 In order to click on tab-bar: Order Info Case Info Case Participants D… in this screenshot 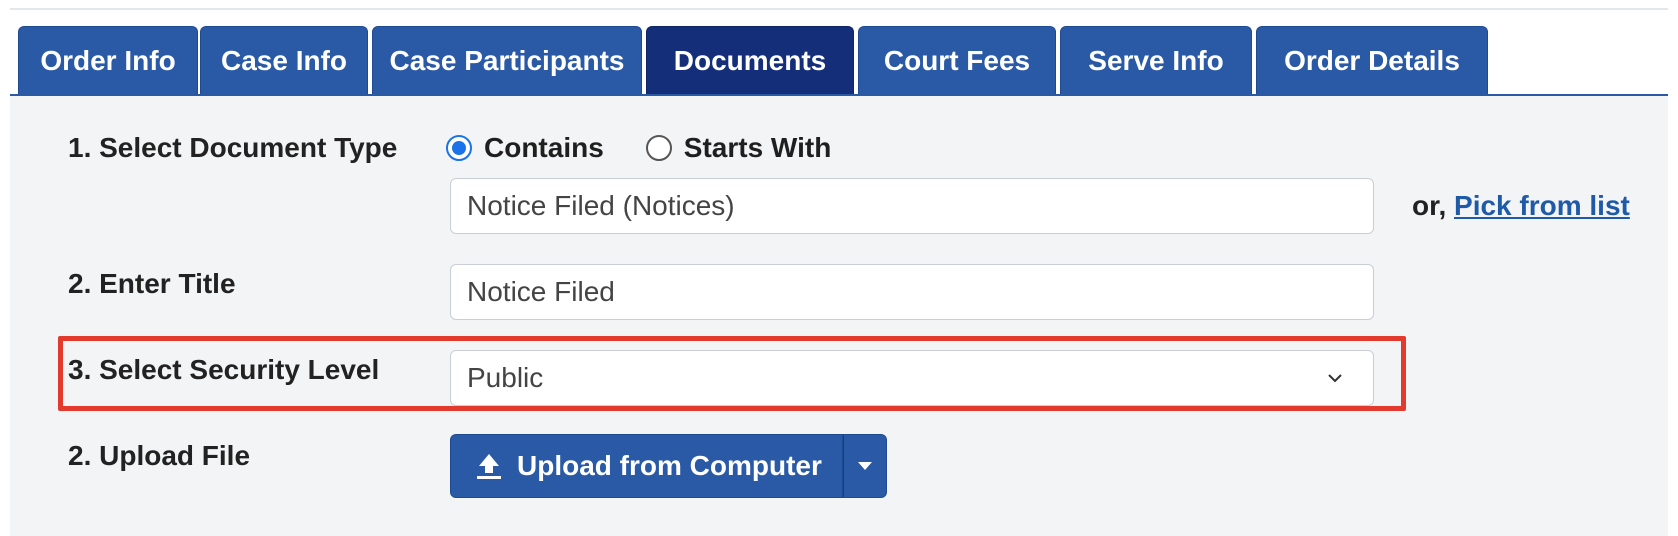, I will do `click(839, 56)`.